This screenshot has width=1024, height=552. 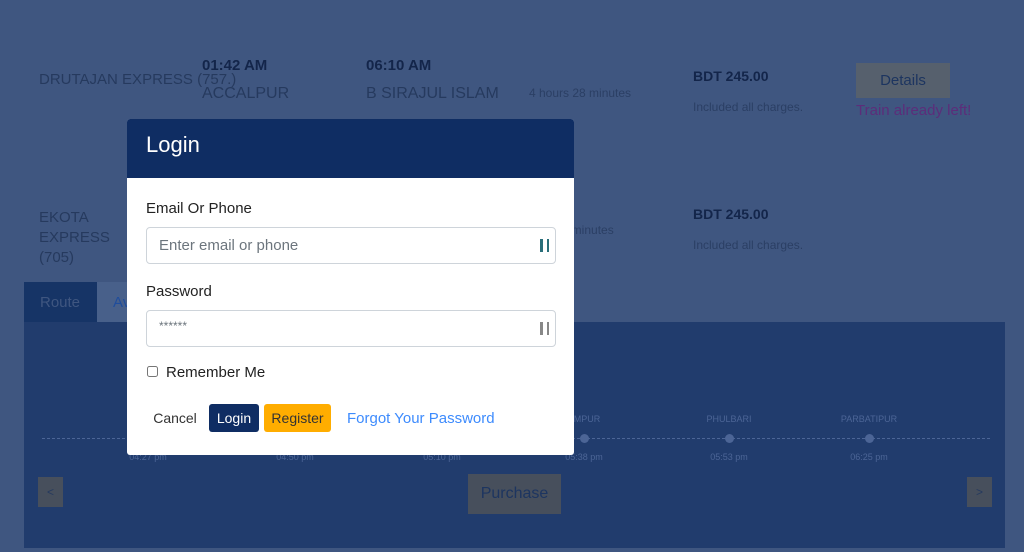 What do you see at coordinates (297, 418) in the screenshot?
I see `register-button: Register` at bounding box center [297, 418].